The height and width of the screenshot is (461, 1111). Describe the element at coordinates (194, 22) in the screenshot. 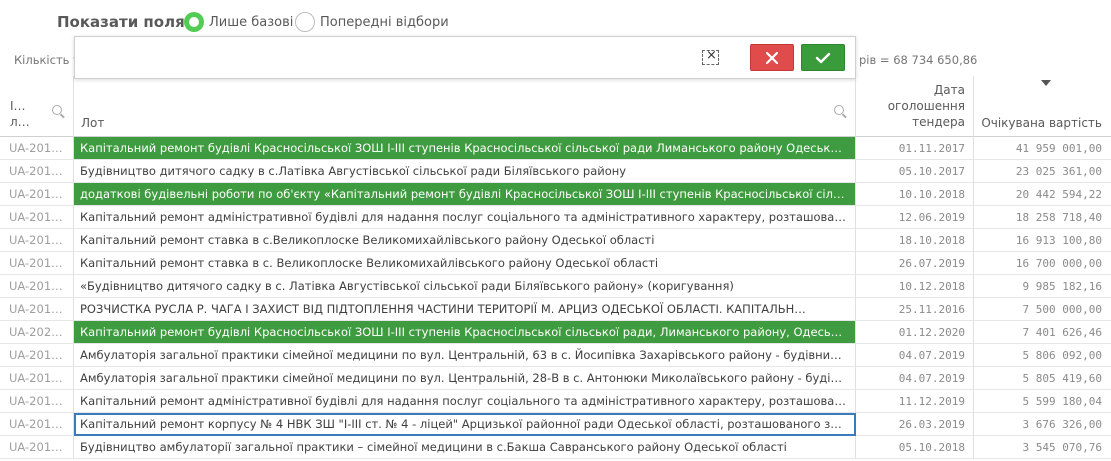

I see `radio-checked-icon` at that location.